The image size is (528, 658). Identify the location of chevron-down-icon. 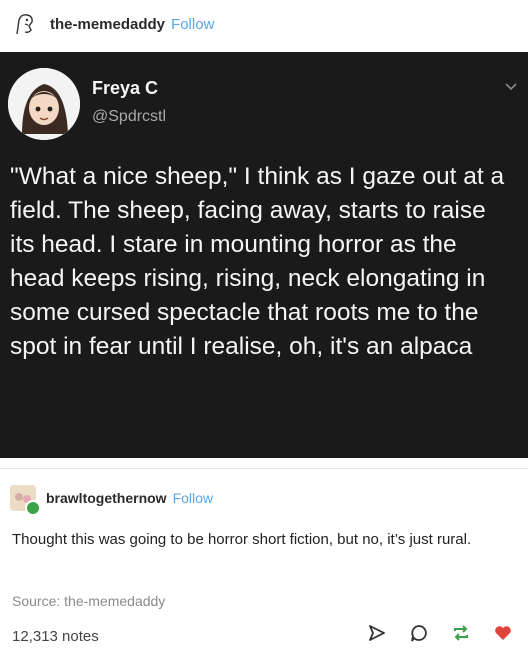
(511, 87).